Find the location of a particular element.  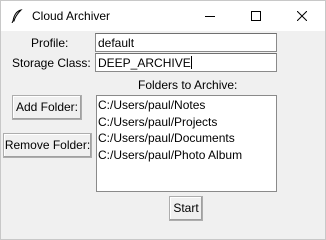

close-icon is located at coordinates (302, 16).